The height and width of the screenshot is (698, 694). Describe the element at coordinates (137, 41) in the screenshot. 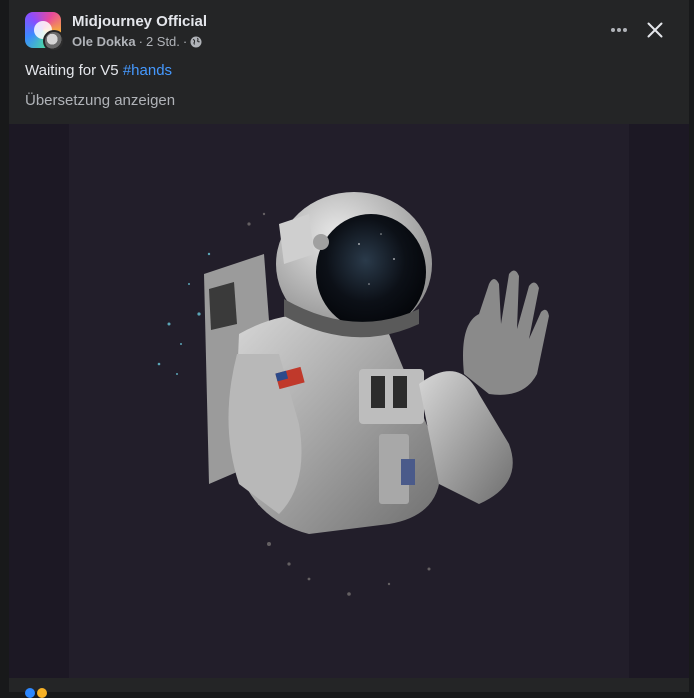

I see `post-meta: Ole Dokka · 2 Std. ·` at that location.